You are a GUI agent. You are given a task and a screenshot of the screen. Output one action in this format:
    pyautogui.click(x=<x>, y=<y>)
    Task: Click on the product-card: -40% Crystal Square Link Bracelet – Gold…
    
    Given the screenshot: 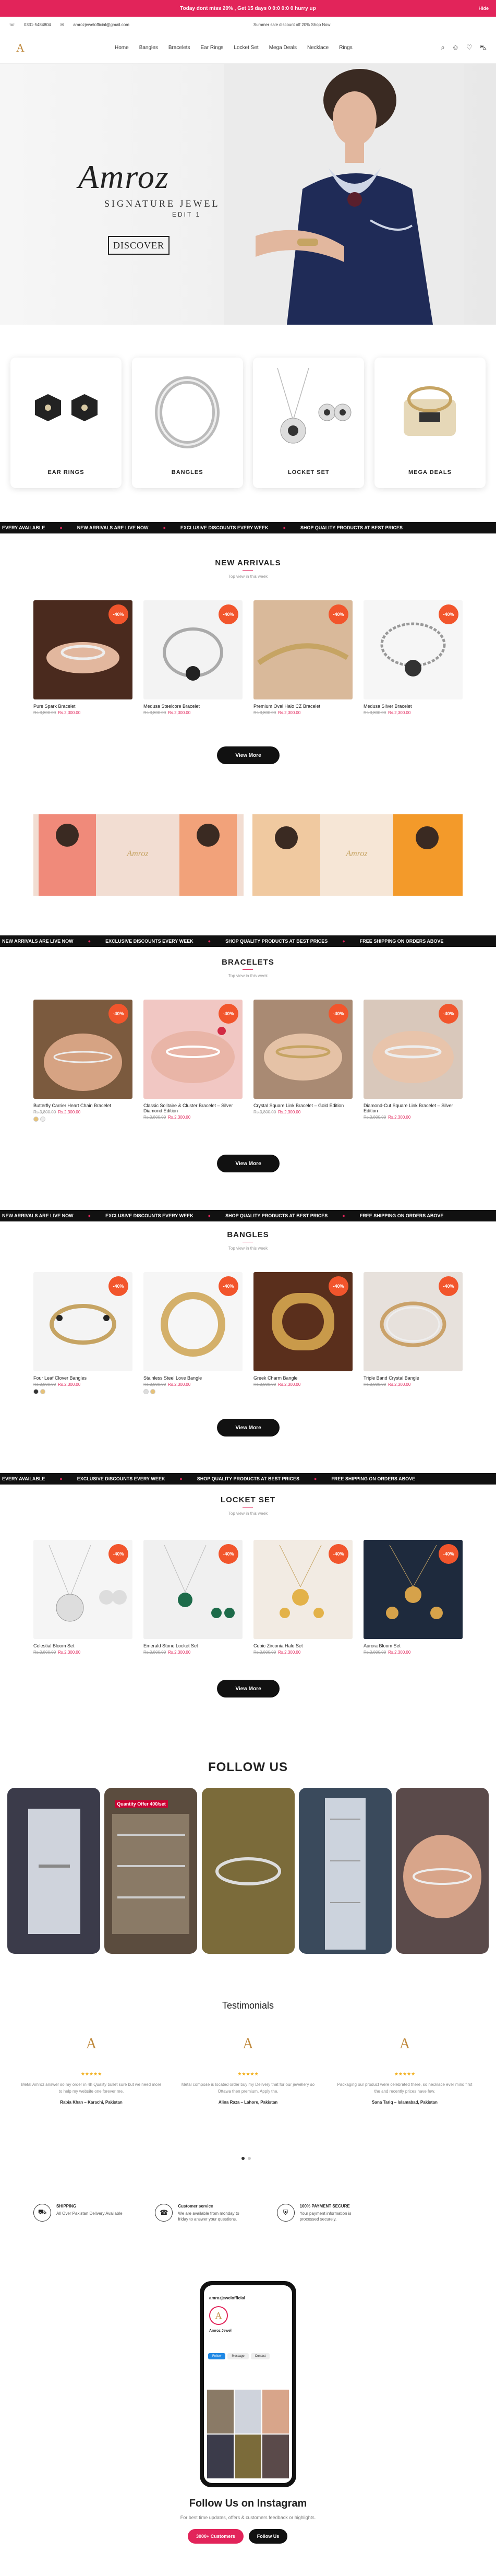 What is the action you would take?
    pyautogui.click(x=303, y=1061)
    